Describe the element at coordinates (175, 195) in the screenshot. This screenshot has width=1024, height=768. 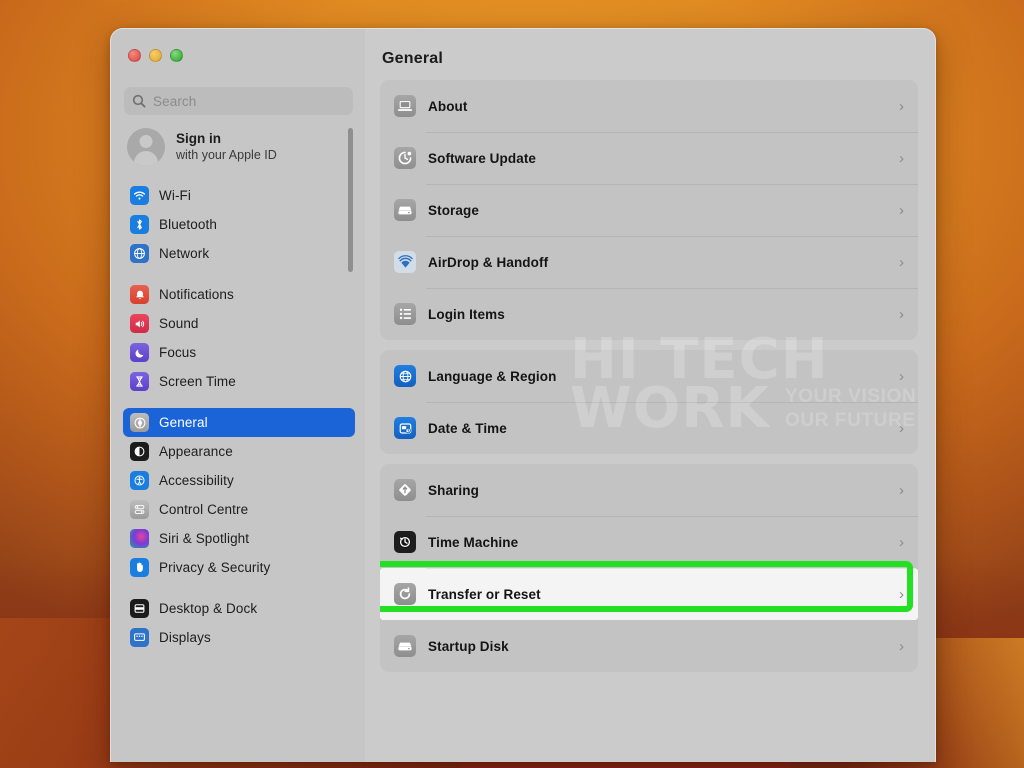
I see `sidebar-item-label: Wi-Fi` at that location.